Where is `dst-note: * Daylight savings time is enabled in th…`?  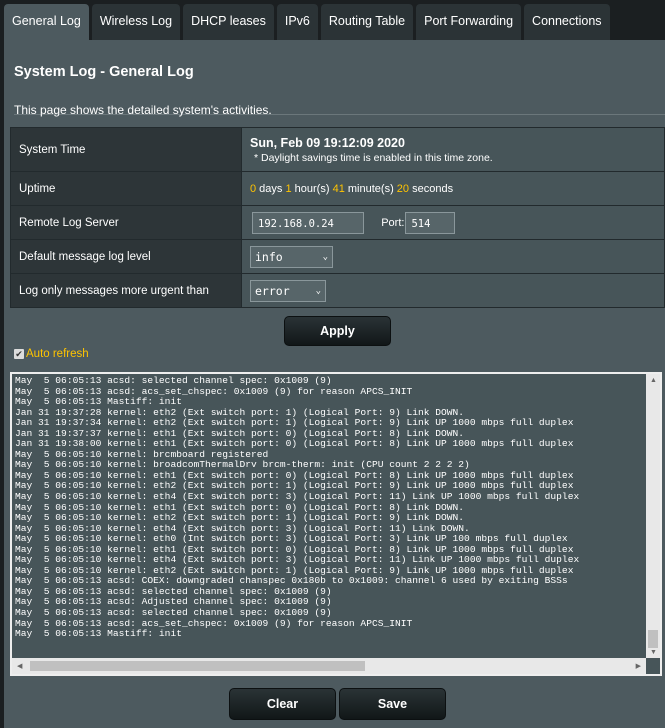 dst-note: * Daylight savings time is enabled in th… is located at coordinates (373, 157).